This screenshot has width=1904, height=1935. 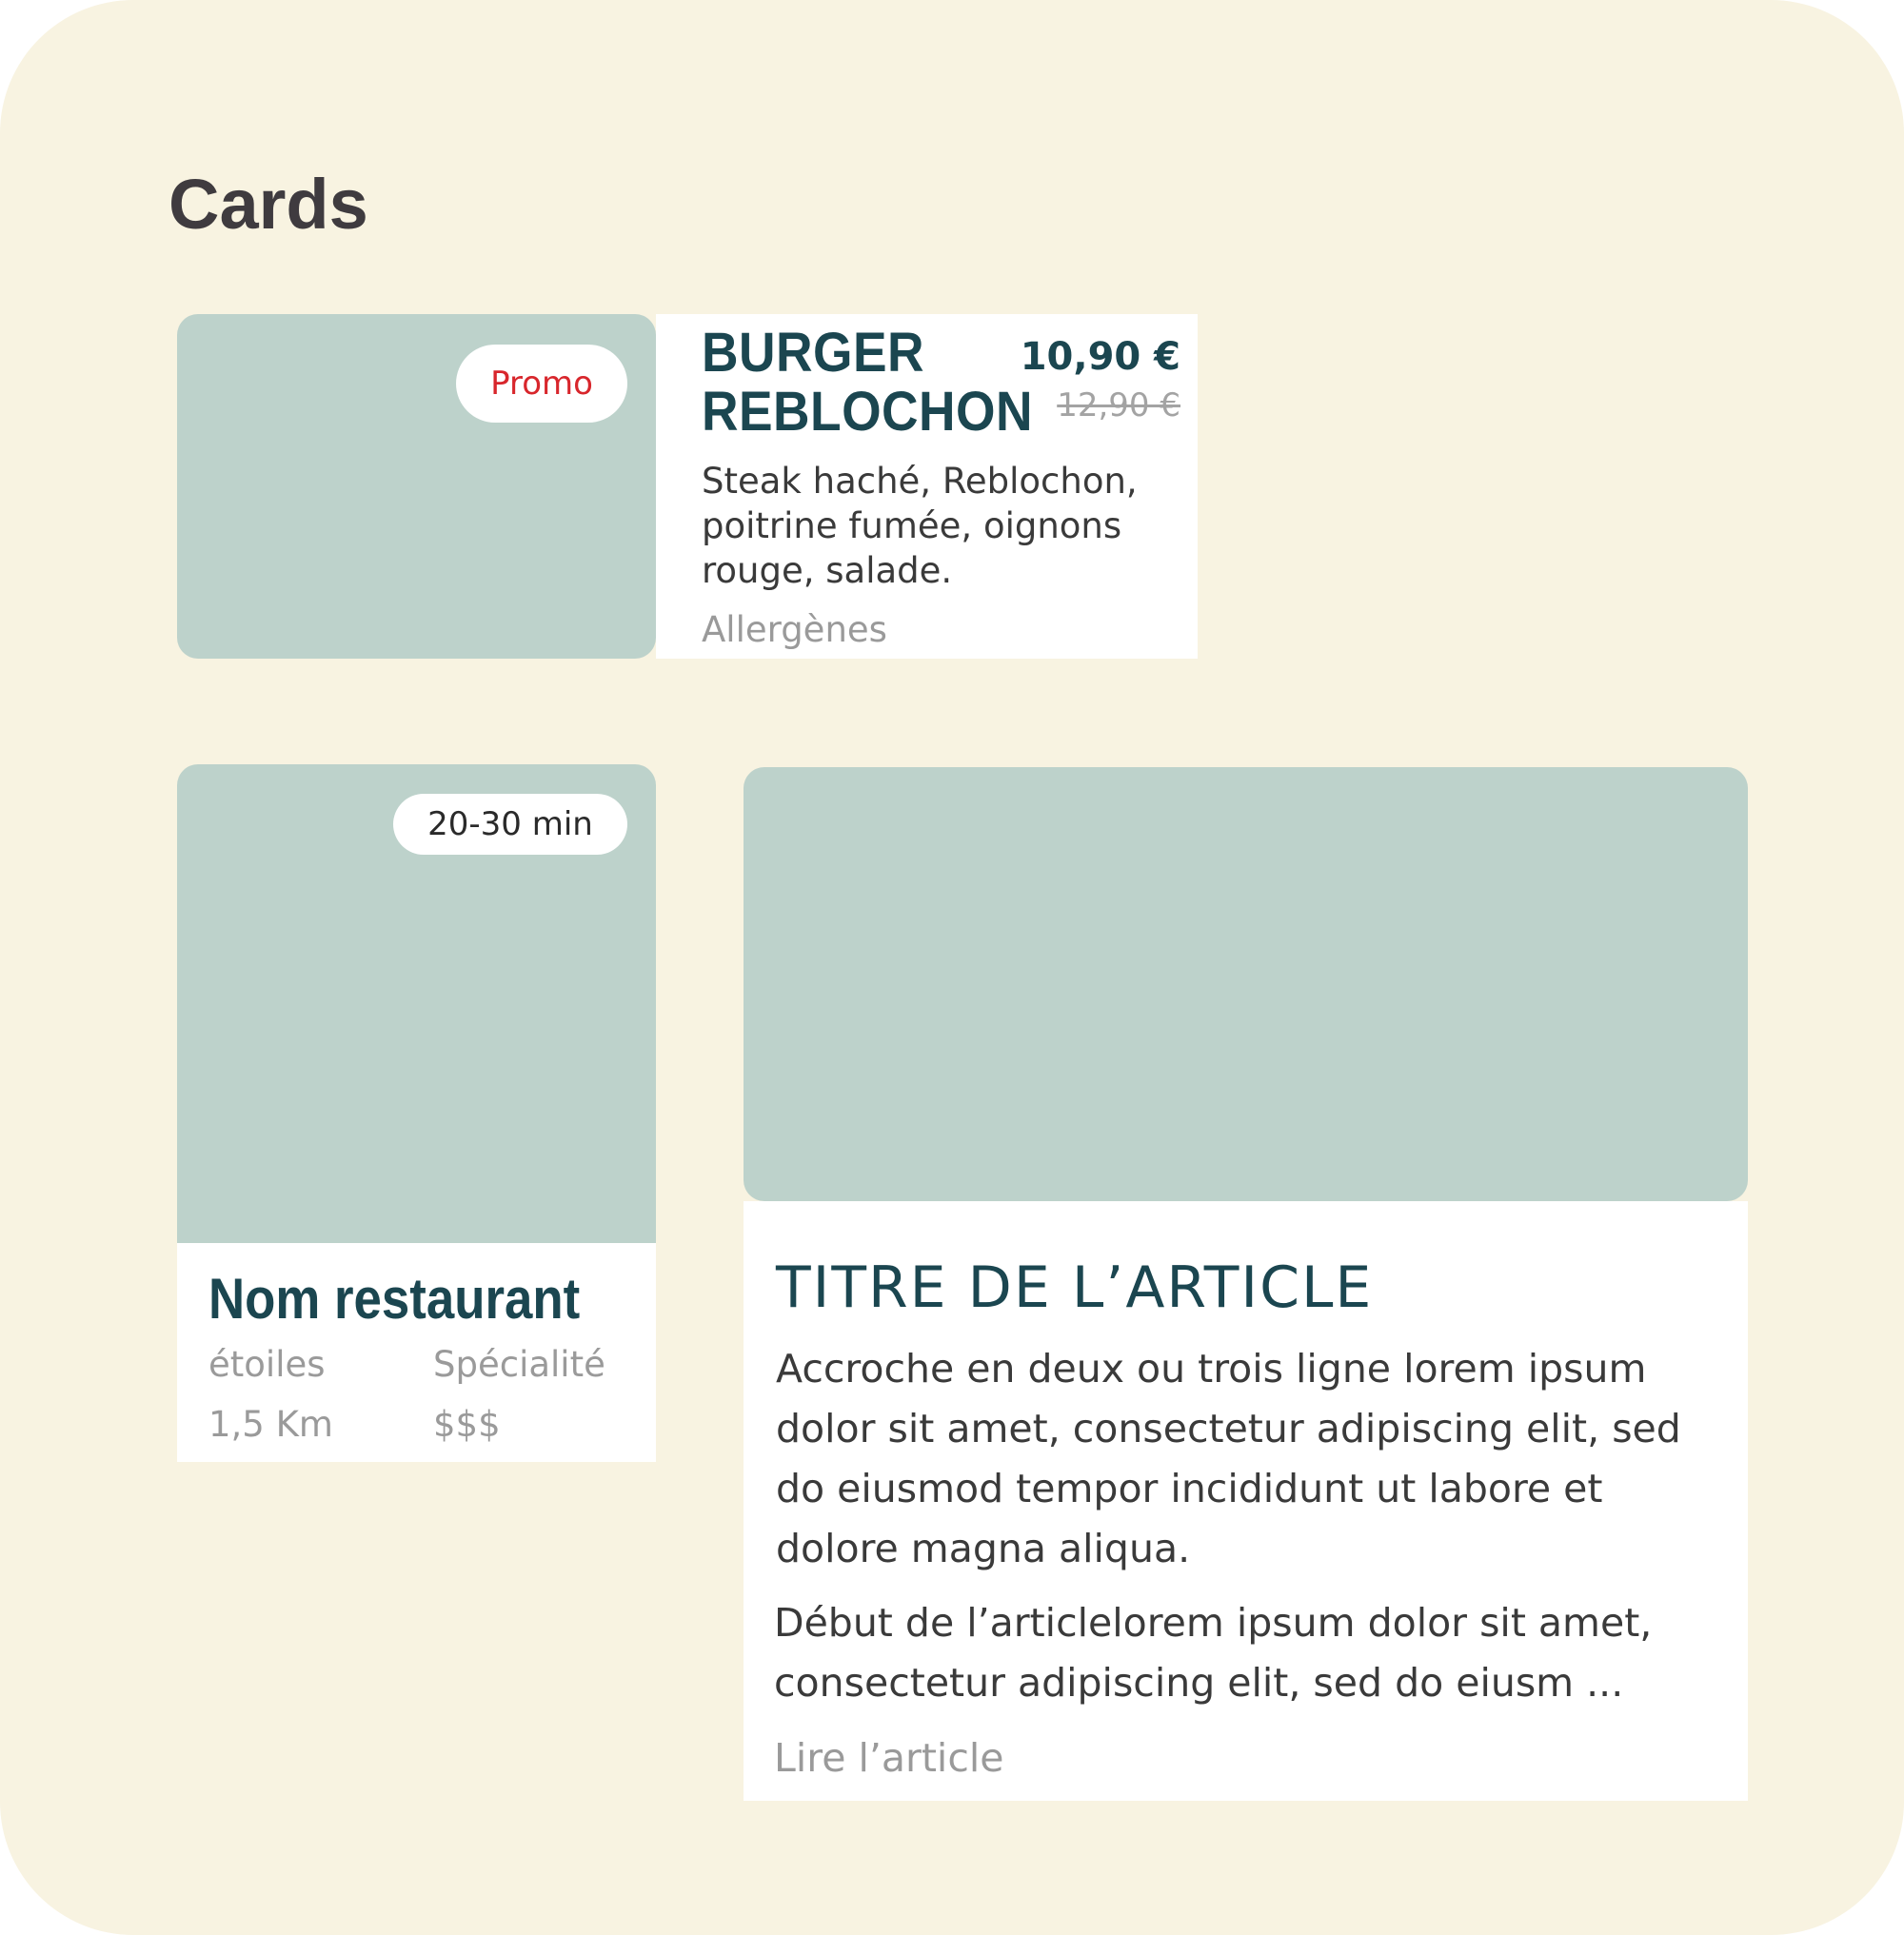 I want to click on restaurant-rating: étoiles, so click(x=267, y=1364).